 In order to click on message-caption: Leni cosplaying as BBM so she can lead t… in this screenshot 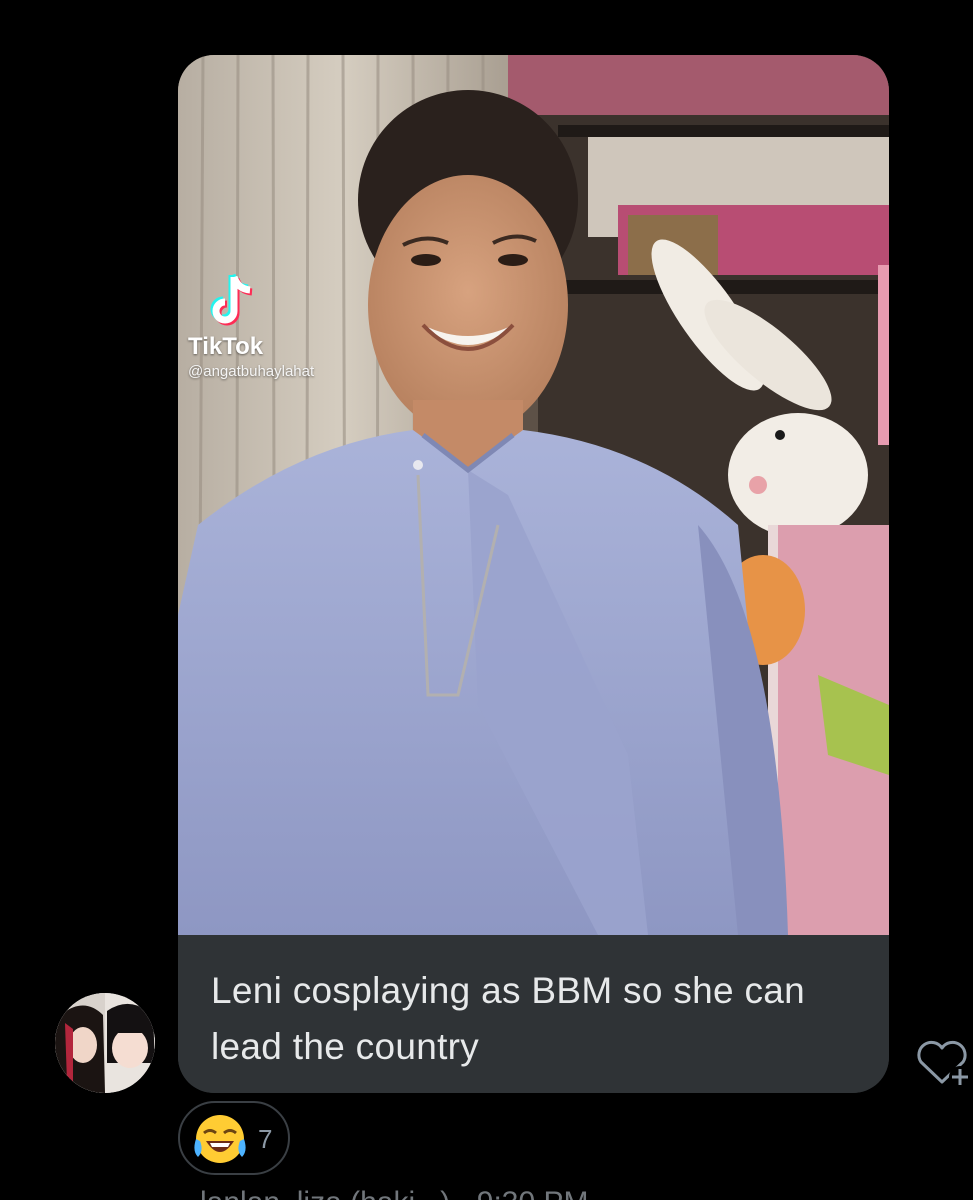, I will do `click(533, 1014)`.